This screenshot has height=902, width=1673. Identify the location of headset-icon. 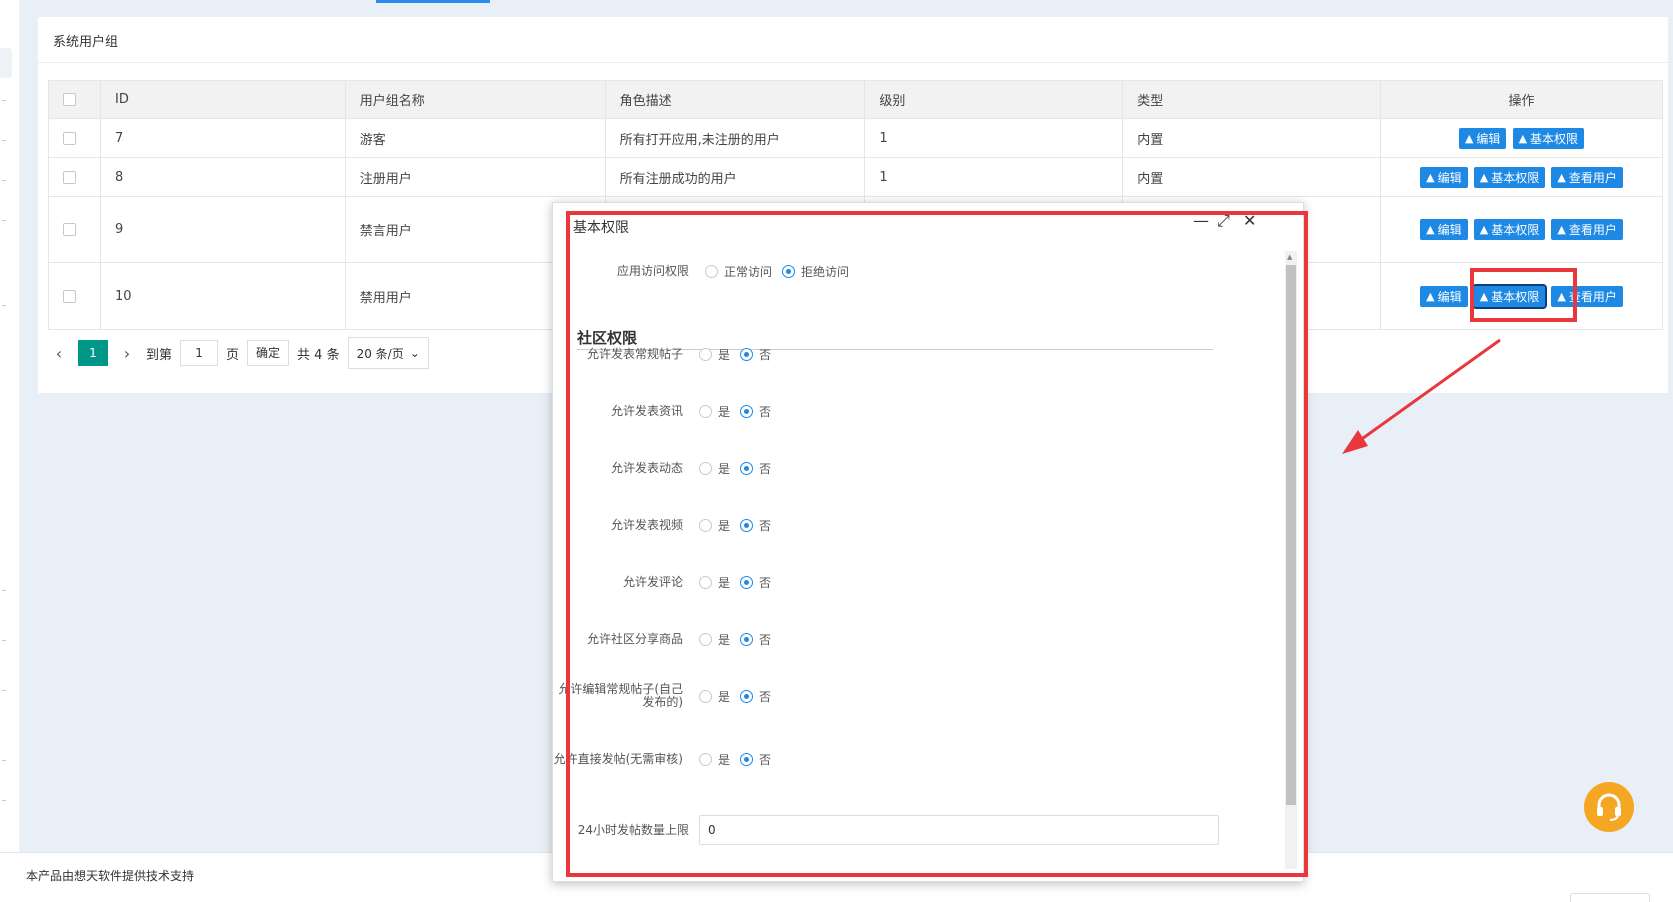
(1609, 807).